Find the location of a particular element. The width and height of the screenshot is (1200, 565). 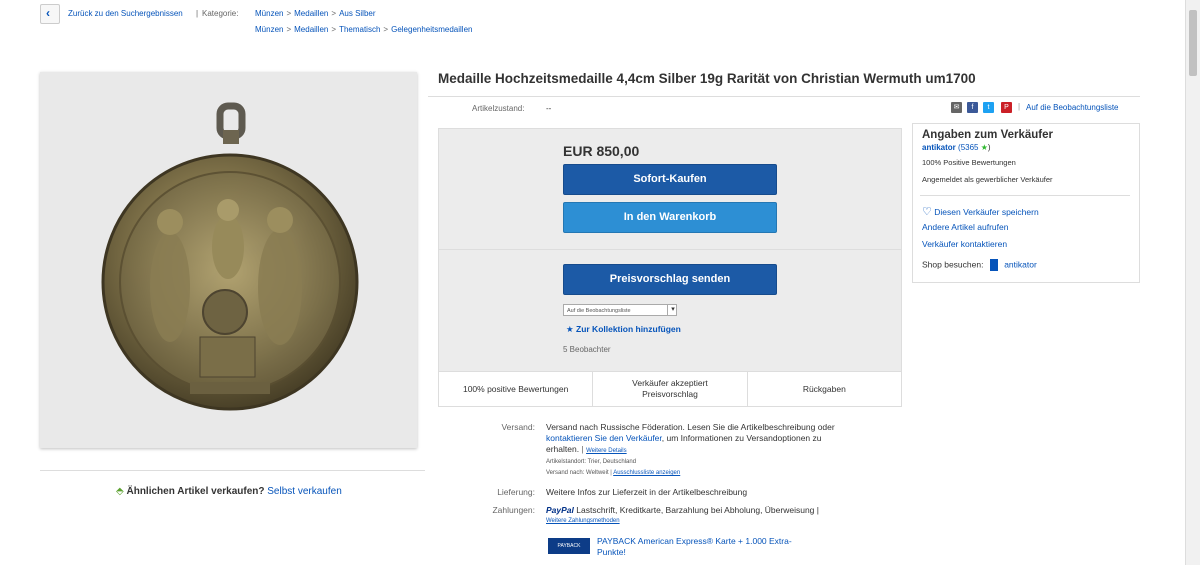

watchlist-select: Auf die Beobachtungsliste is located at coordinates (620, 310).